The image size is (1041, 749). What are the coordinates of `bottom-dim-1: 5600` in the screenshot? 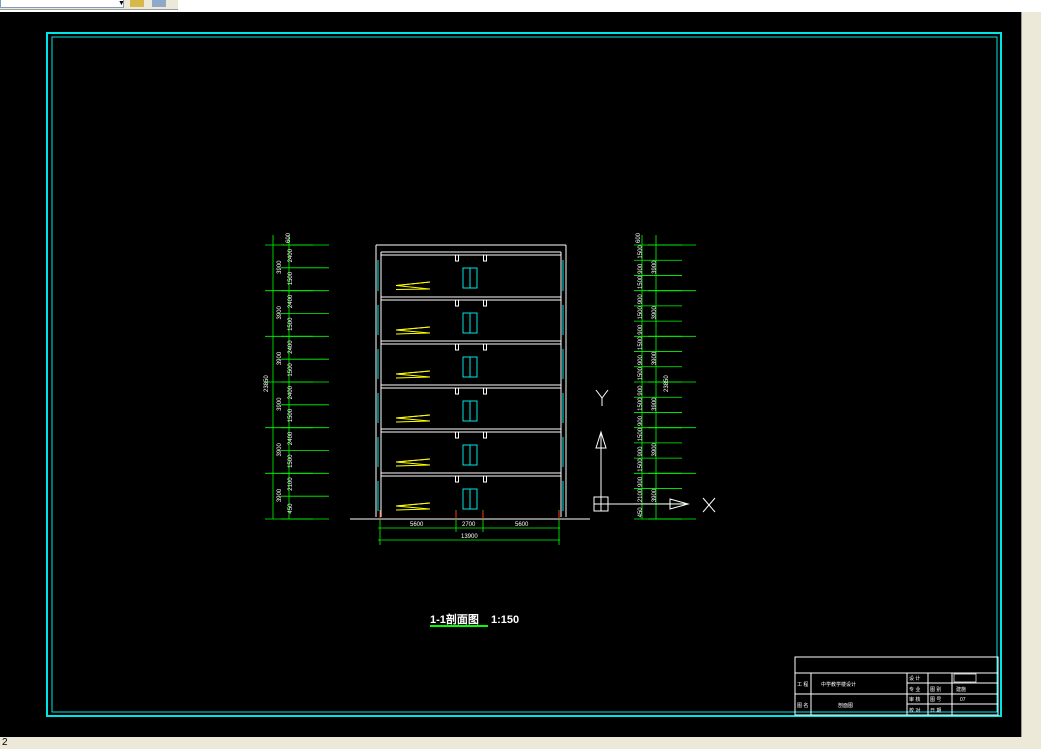 It's located at (417, 525).